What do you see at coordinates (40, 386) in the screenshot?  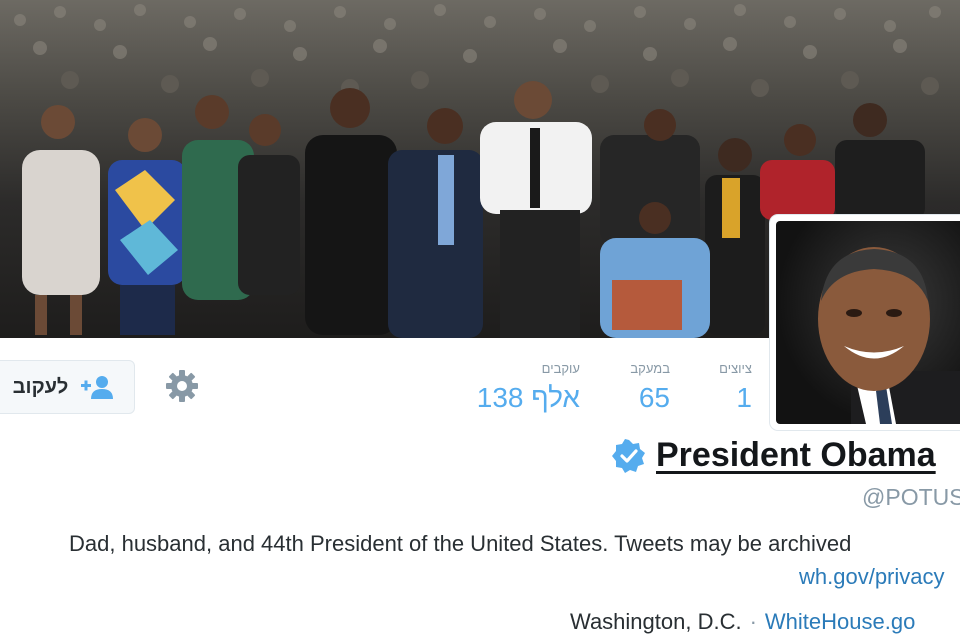 I see `follow-button-label: לעקוב` at bounding box center [40, 386].